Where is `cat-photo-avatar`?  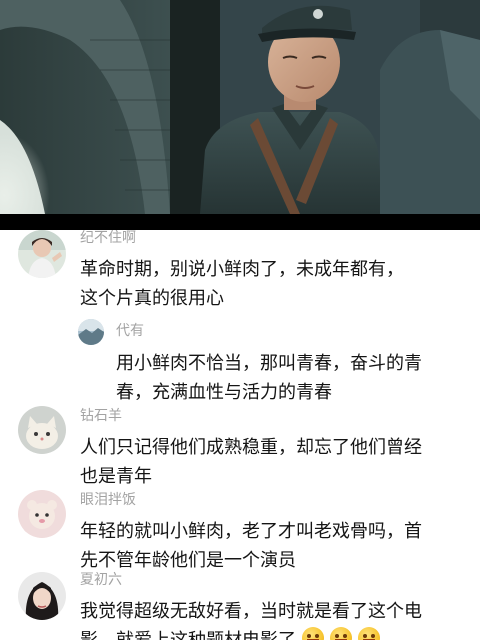 cat-photo-avatar is located at coordinates (42, 430).